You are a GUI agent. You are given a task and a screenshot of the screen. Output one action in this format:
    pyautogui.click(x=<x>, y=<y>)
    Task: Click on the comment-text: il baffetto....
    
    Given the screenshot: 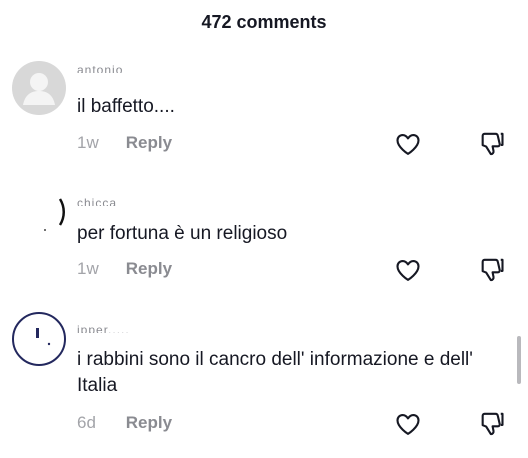 What is the action you would take?
    pyautogui.click(x=126, y=106)
    